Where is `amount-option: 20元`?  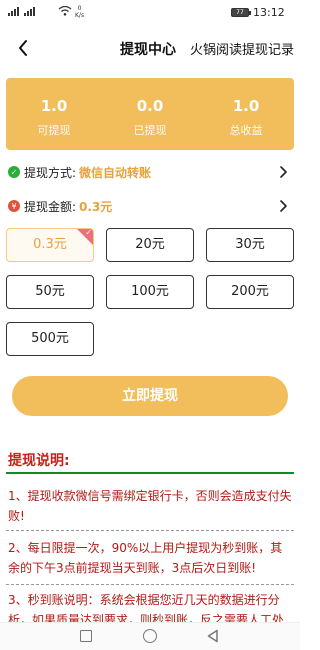
amount-option: 20元 is located at coordinates (150, 245).